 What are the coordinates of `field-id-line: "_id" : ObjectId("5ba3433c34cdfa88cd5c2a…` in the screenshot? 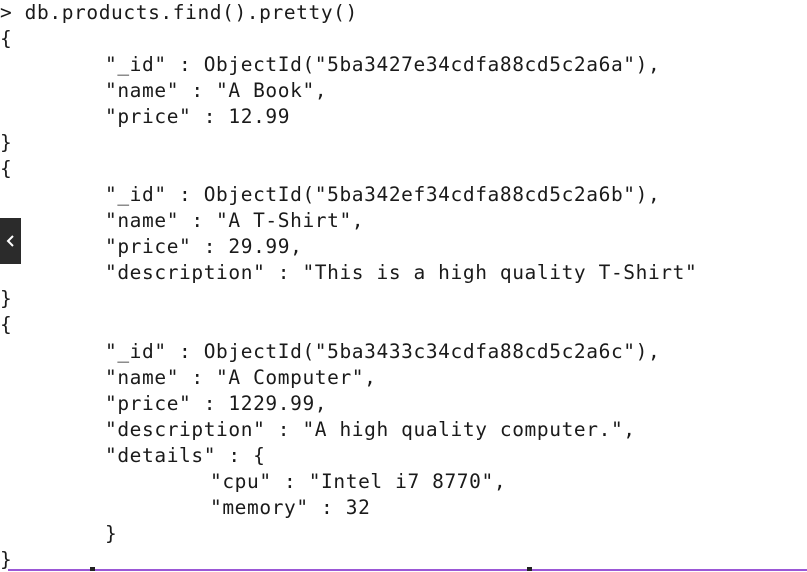 It's located at (383, 351).